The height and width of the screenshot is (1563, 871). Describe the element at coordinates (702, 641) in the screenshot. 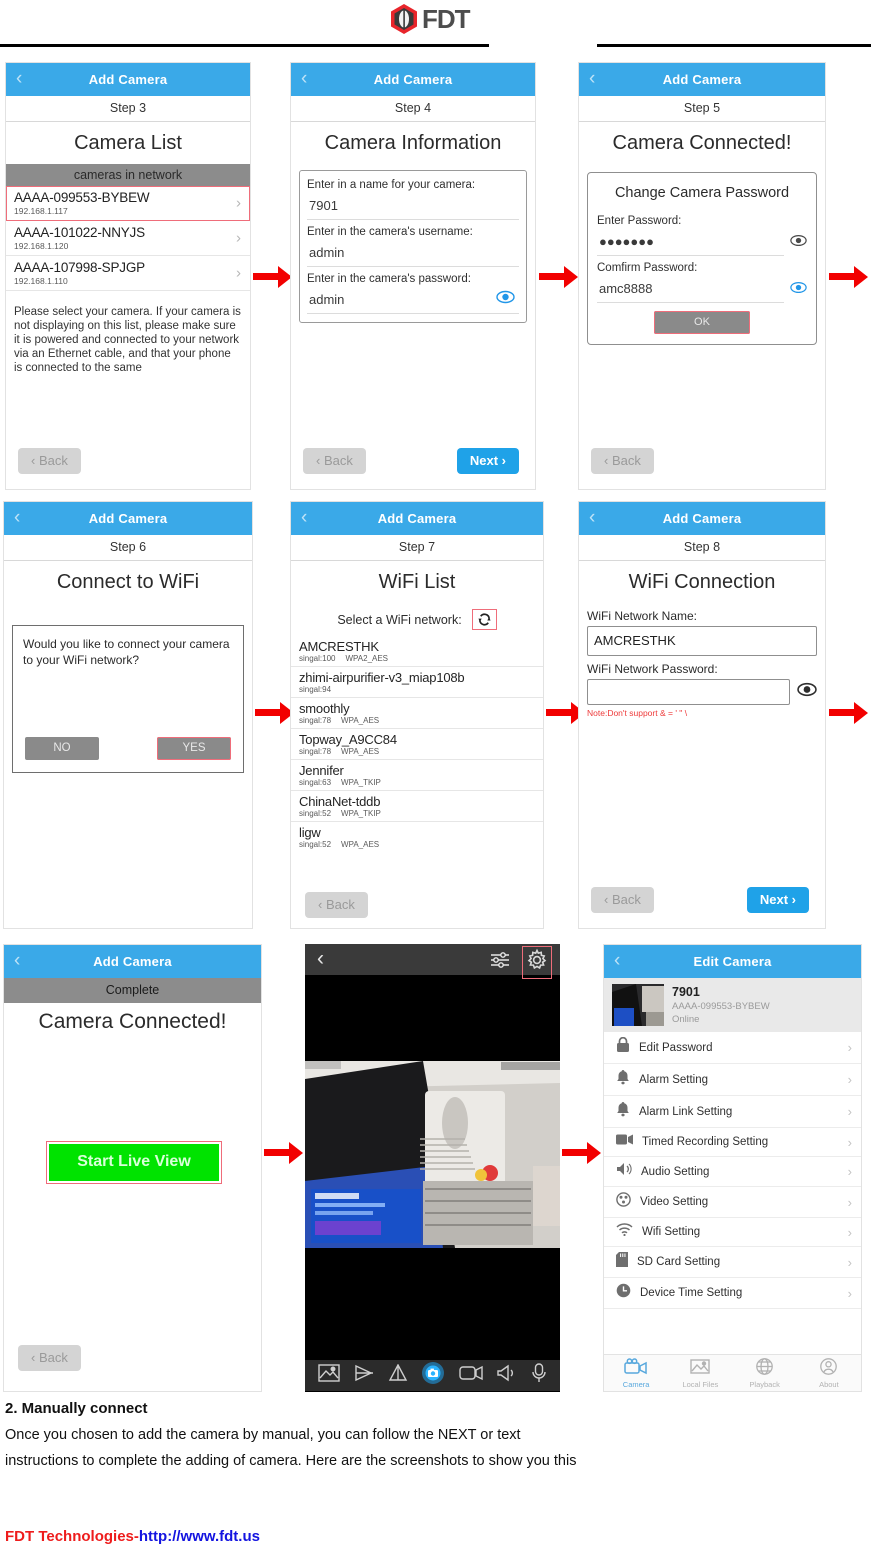

I see `wifi-name-input: AMCRESTHK` at that location.